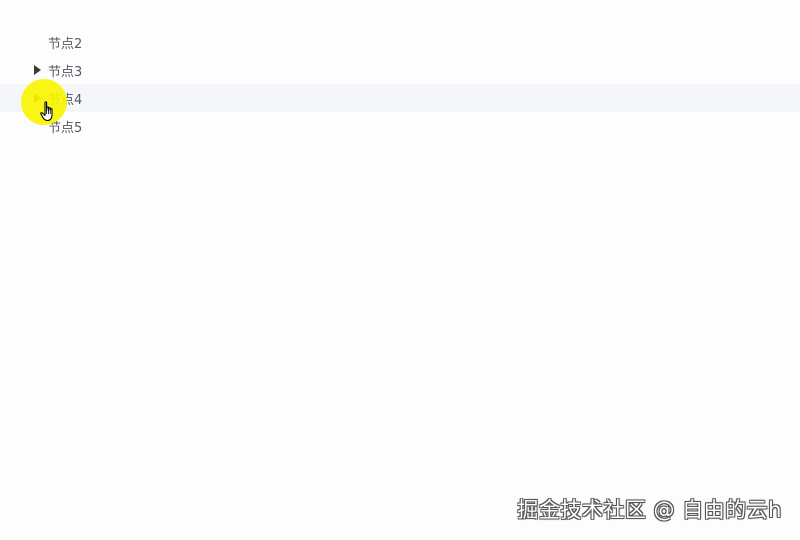 This screenshot has width=800, height=540. What do you see at coordinates (65, 100) in the screenshot?
I see `tree-node-label: 节点4` at bounding box center [65, 100].